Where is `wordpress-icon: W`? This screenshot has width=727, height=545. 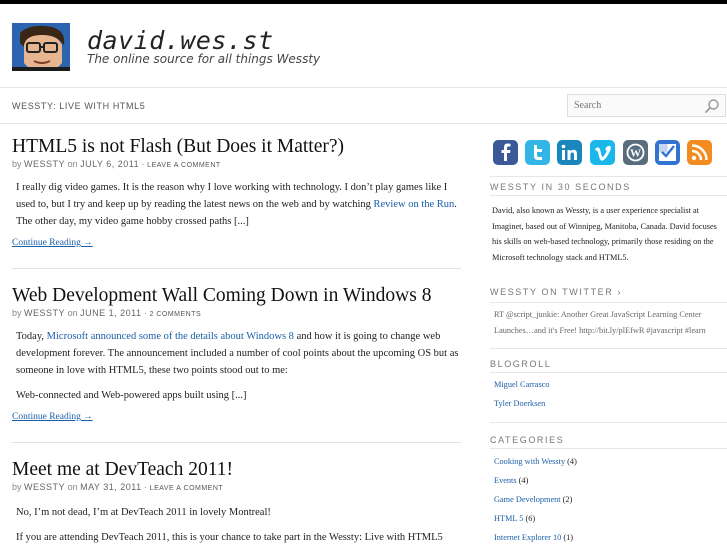
wordpress-icon: W is located at coordinates (635, 152).